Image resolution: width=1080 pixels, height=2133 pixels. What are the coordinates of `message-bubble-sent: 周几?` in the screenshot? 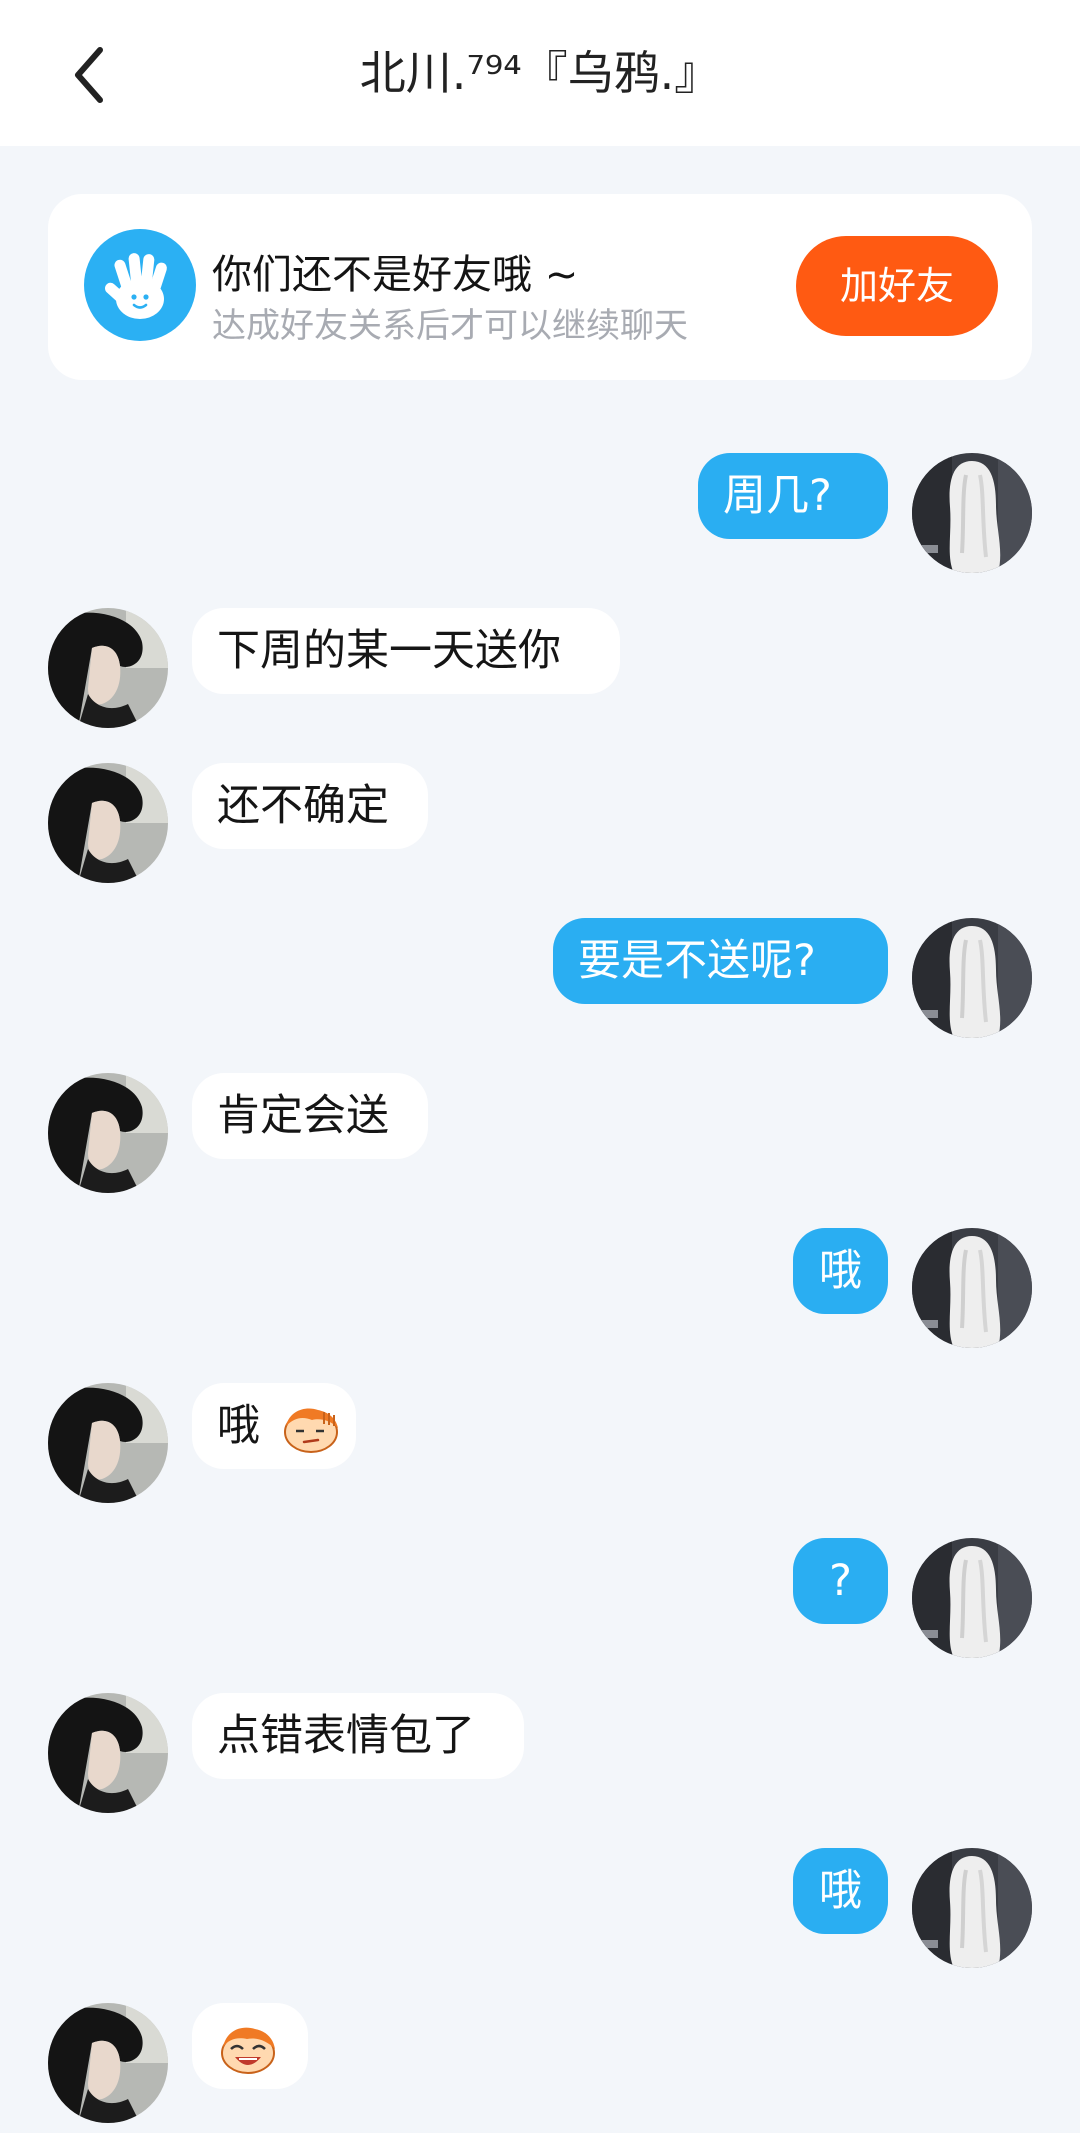 It's located at (793, 496).